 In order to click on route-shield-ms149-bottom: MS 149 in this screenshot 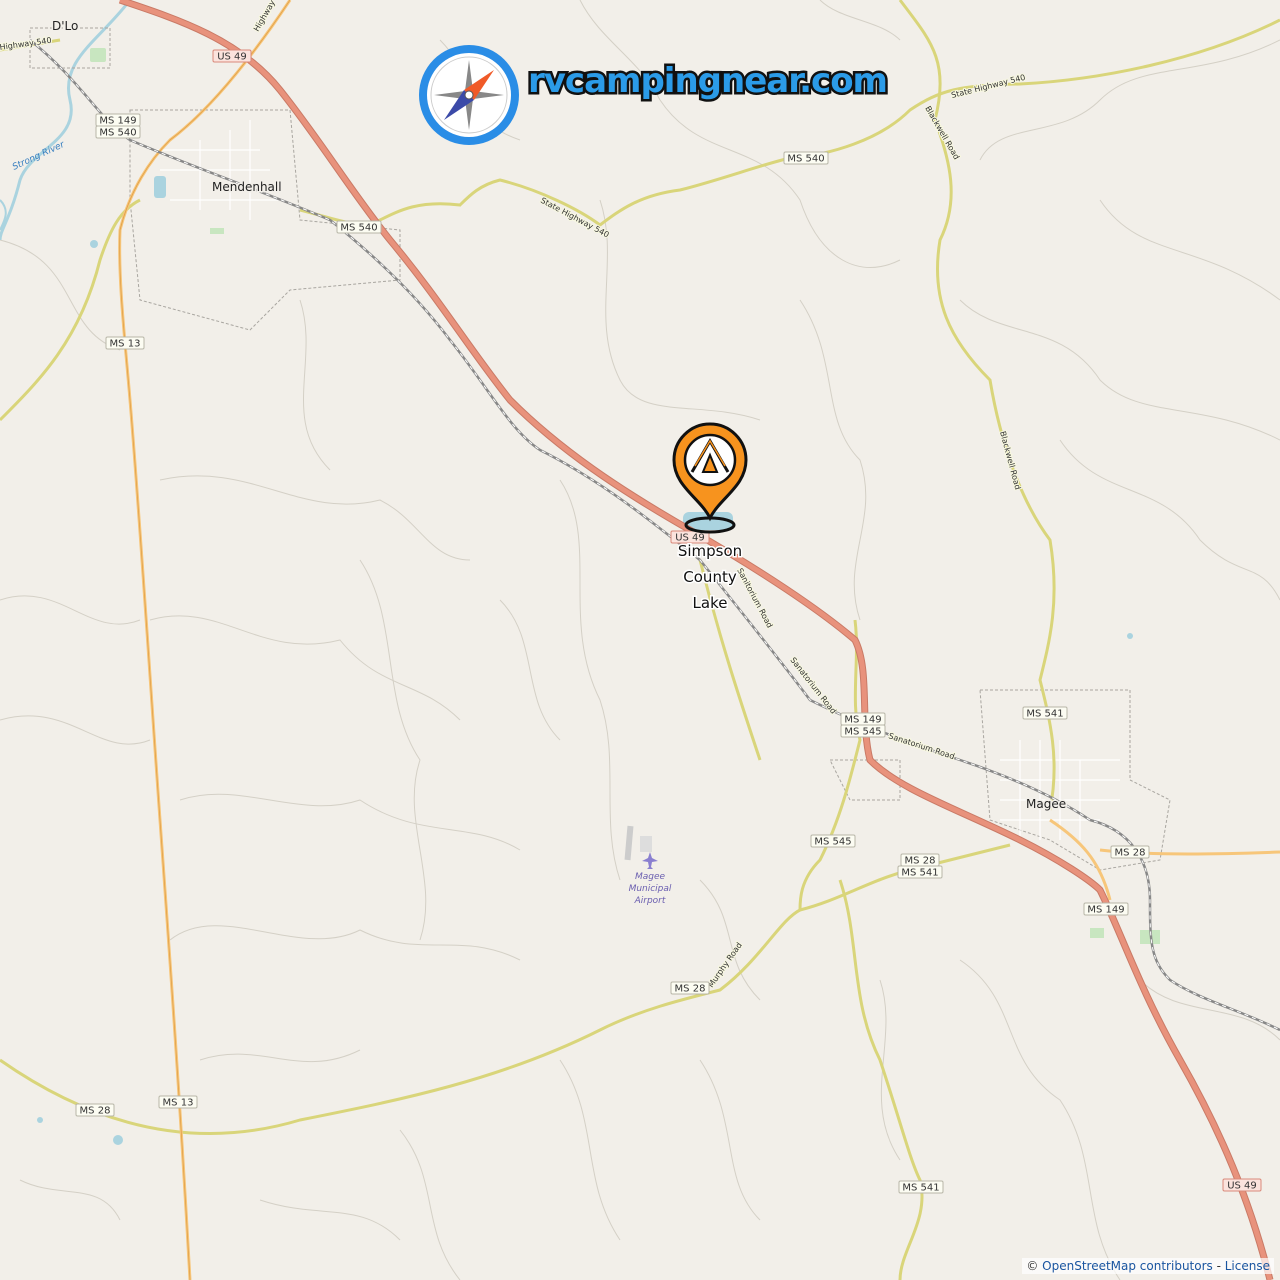, I will do `click(1106, 909)`.